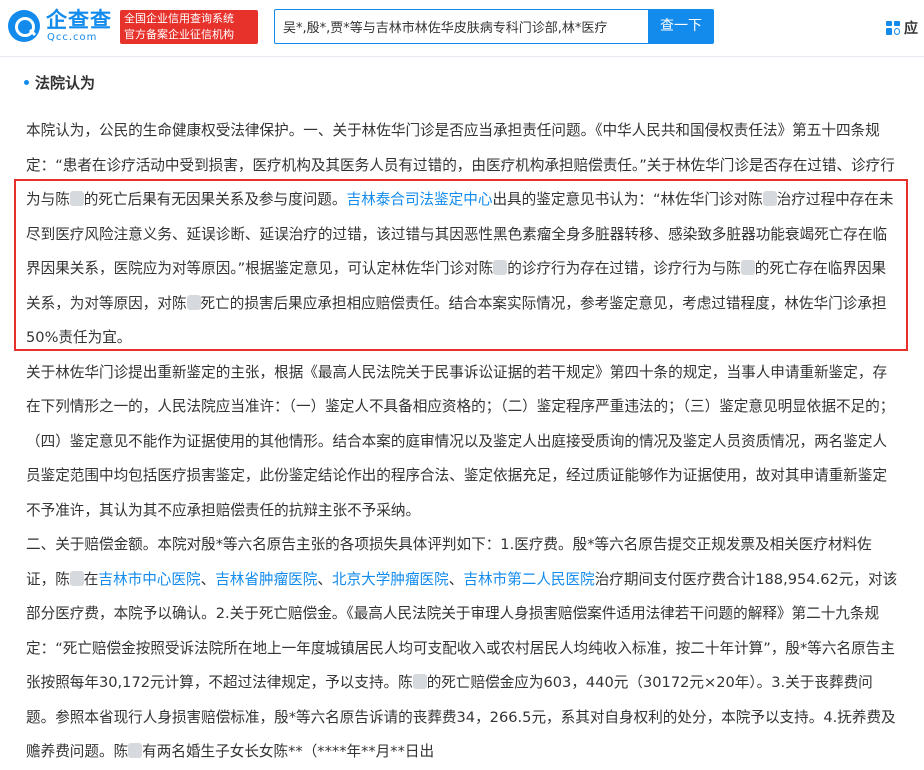  I want to click on bullet-dot-icon, so click(26, 82).